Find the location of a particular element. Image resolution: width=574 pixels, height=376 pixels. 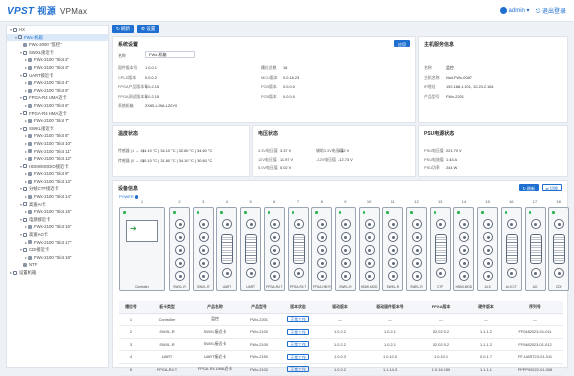

column-header: FPGA版本 is located at coordinates (441, 307).